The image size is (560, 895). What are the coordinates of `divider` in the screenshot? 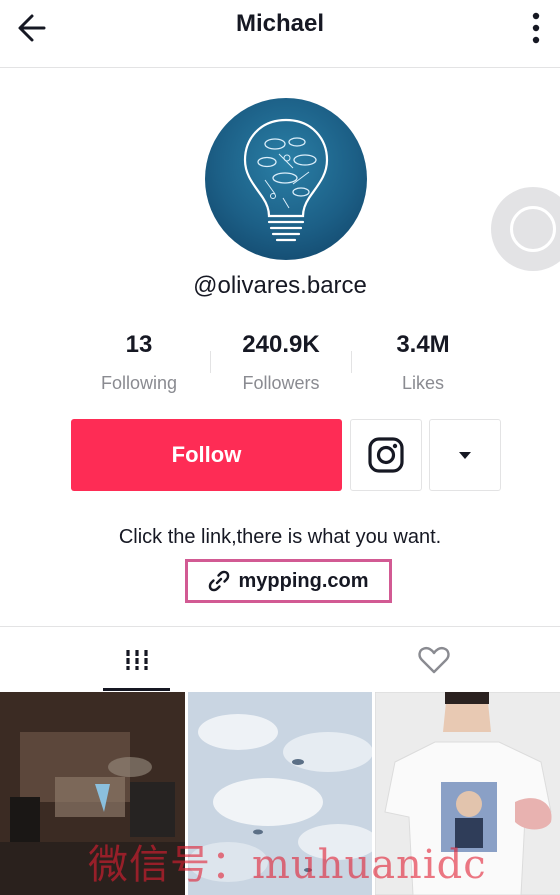 It's located at (210, 362).